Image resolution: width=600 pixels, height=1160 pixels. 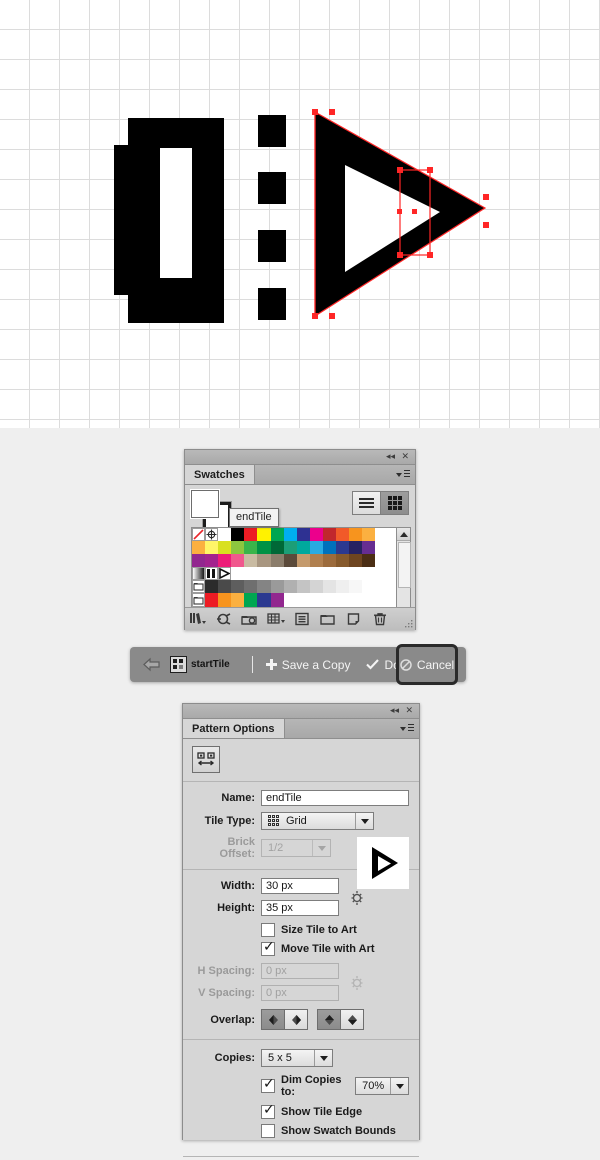 I want to click on width-input: 30 px, so click(x=300, y=886).